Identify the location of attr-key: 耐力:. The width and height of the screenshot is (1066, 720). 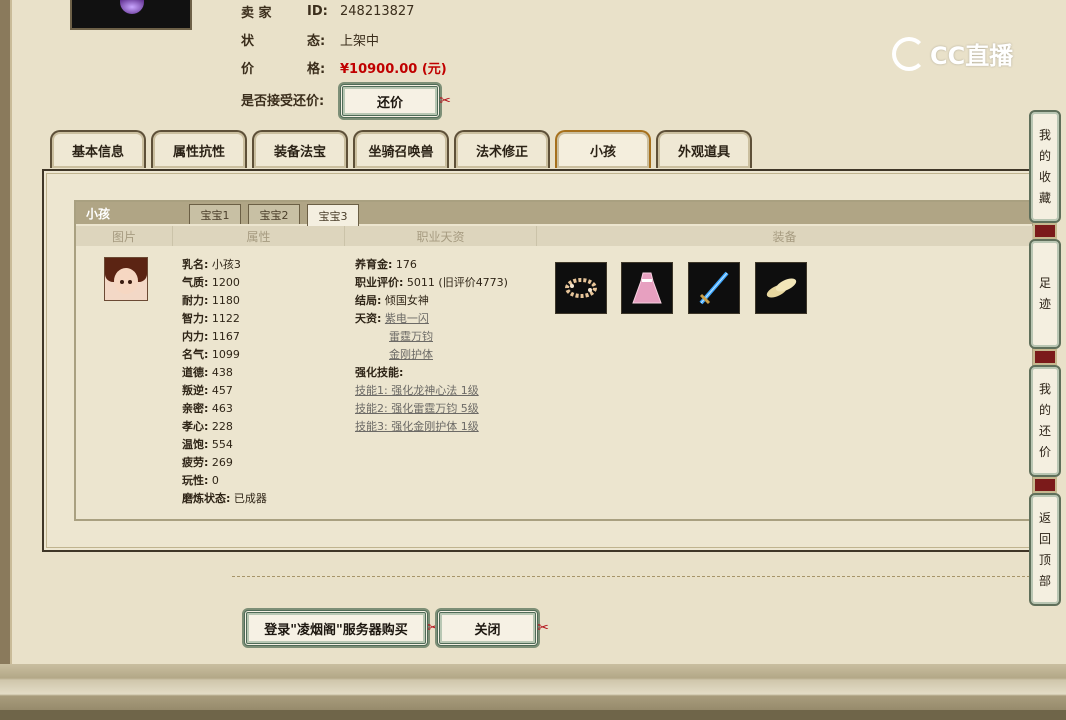
(195, 300).